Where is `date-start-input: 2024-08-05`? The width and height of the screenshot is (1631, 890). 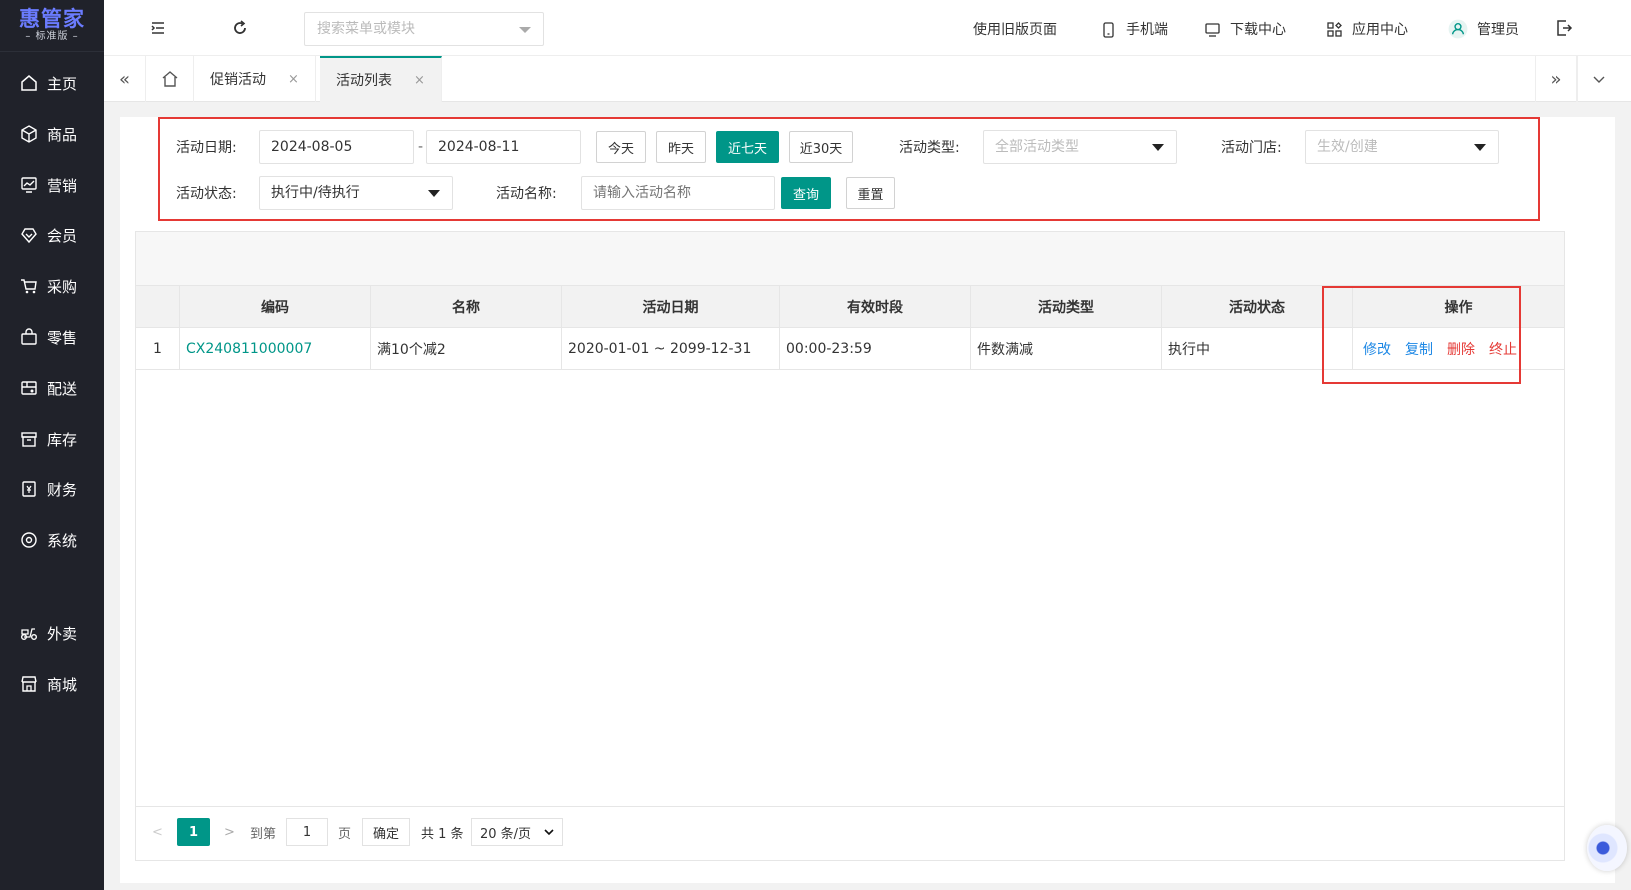 date-start-input: 2024-08-05 is located at coordinates (336, 147).